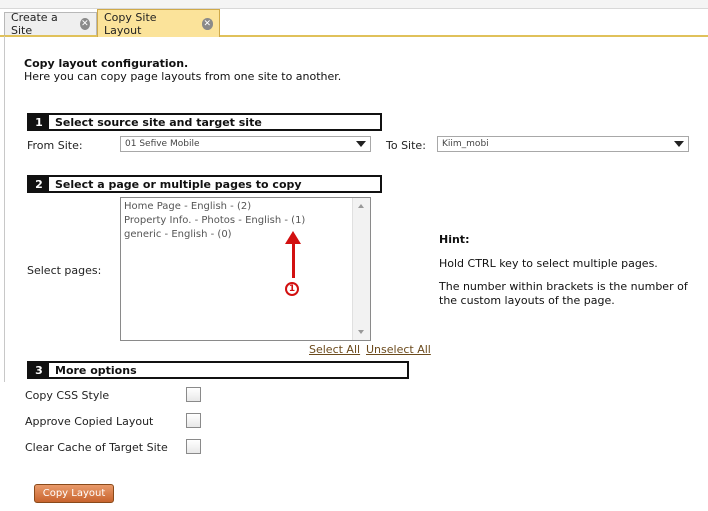  I want to click on page-title: Copy layout configuration., so click(106, 63).